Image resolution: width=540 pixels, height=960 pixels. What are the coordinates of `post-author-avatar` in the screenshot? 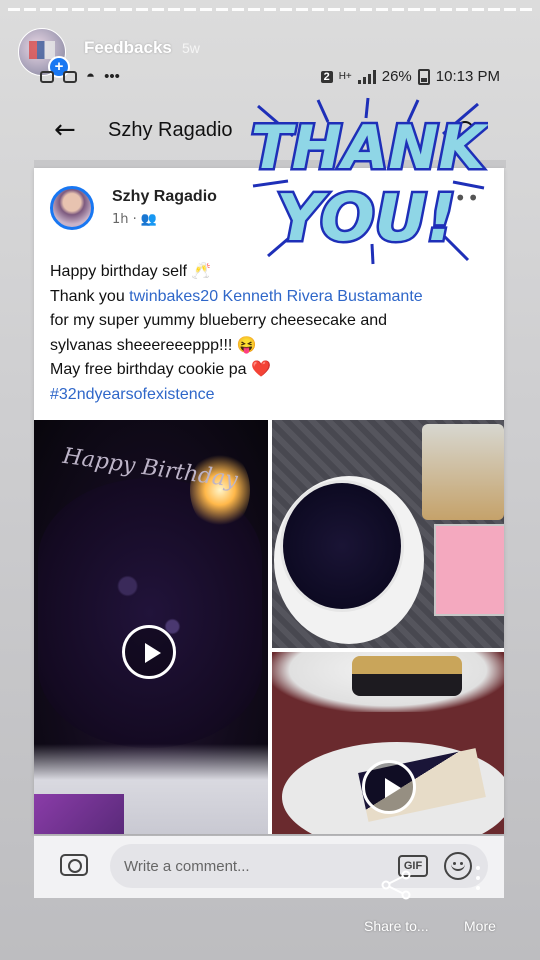 It's located at (72, 208).